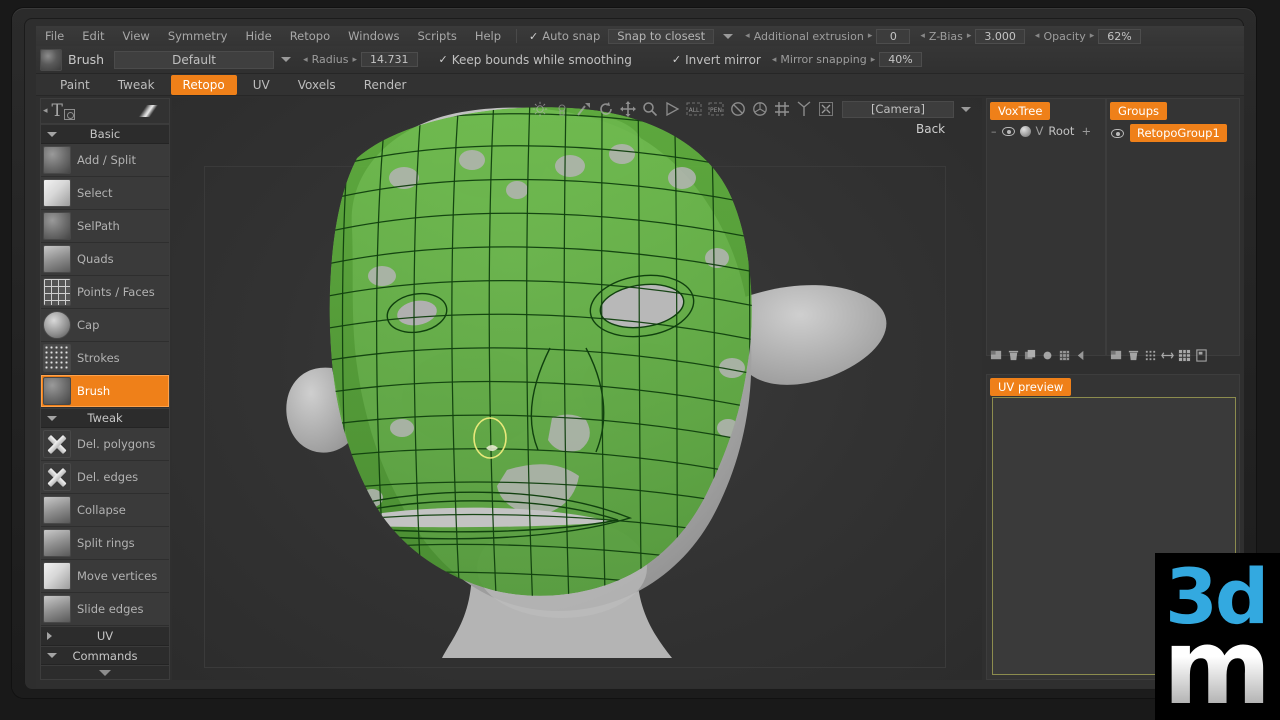 This screenshot has height=720, width=1280. Describe the element at coordinates (1046, 131) in the screenshot. I see `voxtree-row-root: – V Root +` at that location.